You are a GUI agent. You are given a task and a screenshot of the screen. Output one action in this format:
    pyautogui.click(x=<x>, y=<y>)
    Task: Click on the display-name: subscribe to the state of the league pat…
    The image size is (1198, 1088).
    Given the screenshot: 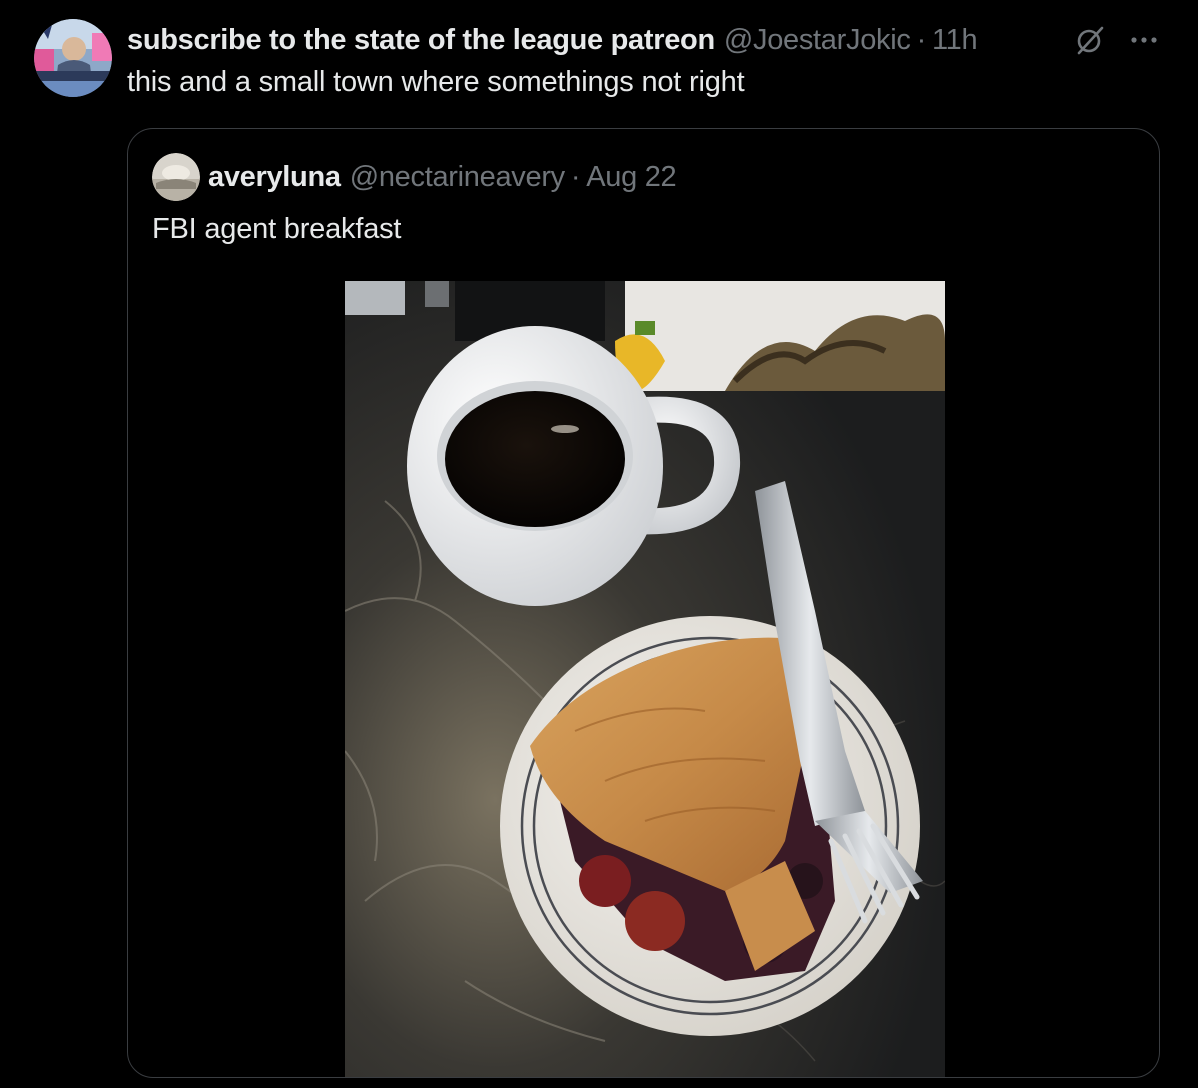 What is the action you would take?
    pyautogui.click(x=421, y=40)
    